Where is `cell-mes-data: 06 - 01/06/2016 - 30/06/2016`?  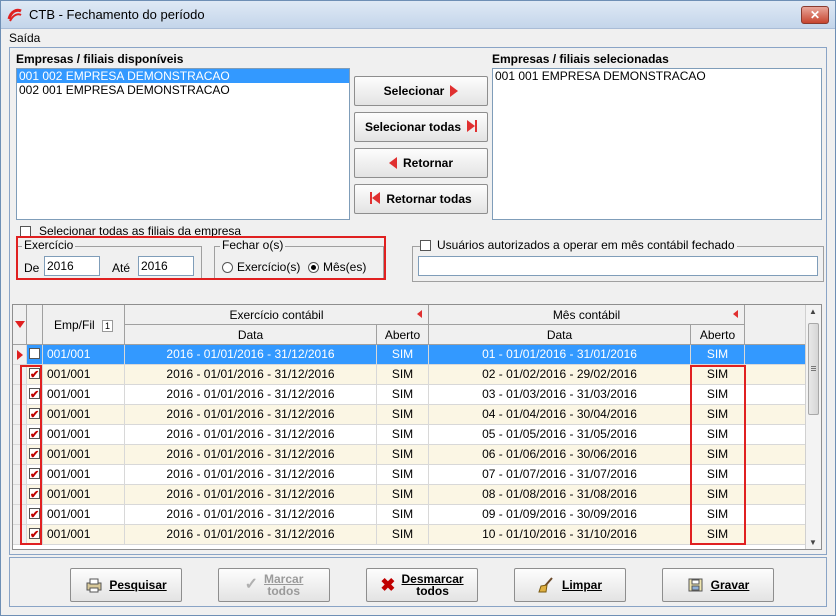 cell-mes-data: 06 - 01/06/2016 - 30/06/2016 is located at coordinates (560, 454).